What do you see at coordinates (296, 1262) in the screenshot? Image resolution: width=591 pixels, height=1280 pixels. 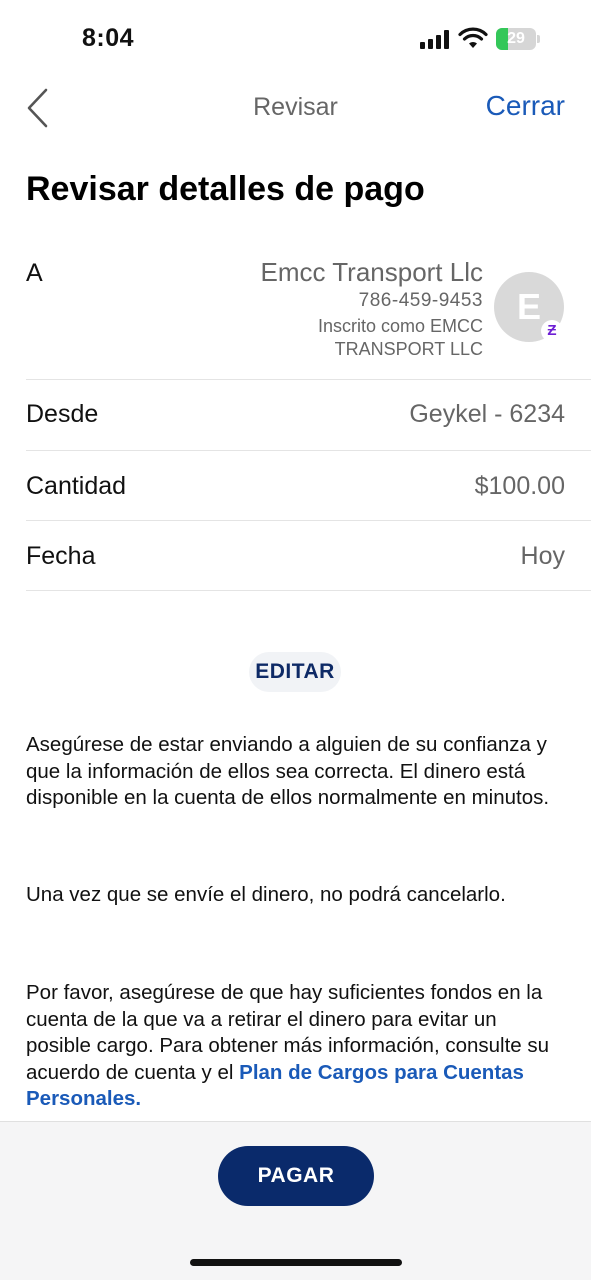 I see `home-indicator` at bounding box center [296, 1262].